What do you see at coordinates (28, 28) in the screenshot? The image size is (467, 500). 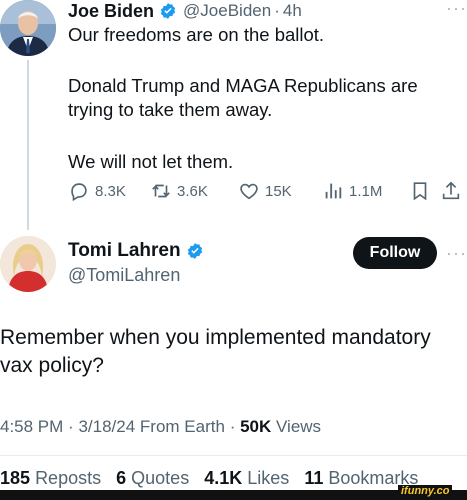 I see `joe-biden-avatar` at bounding box center [28, 28].